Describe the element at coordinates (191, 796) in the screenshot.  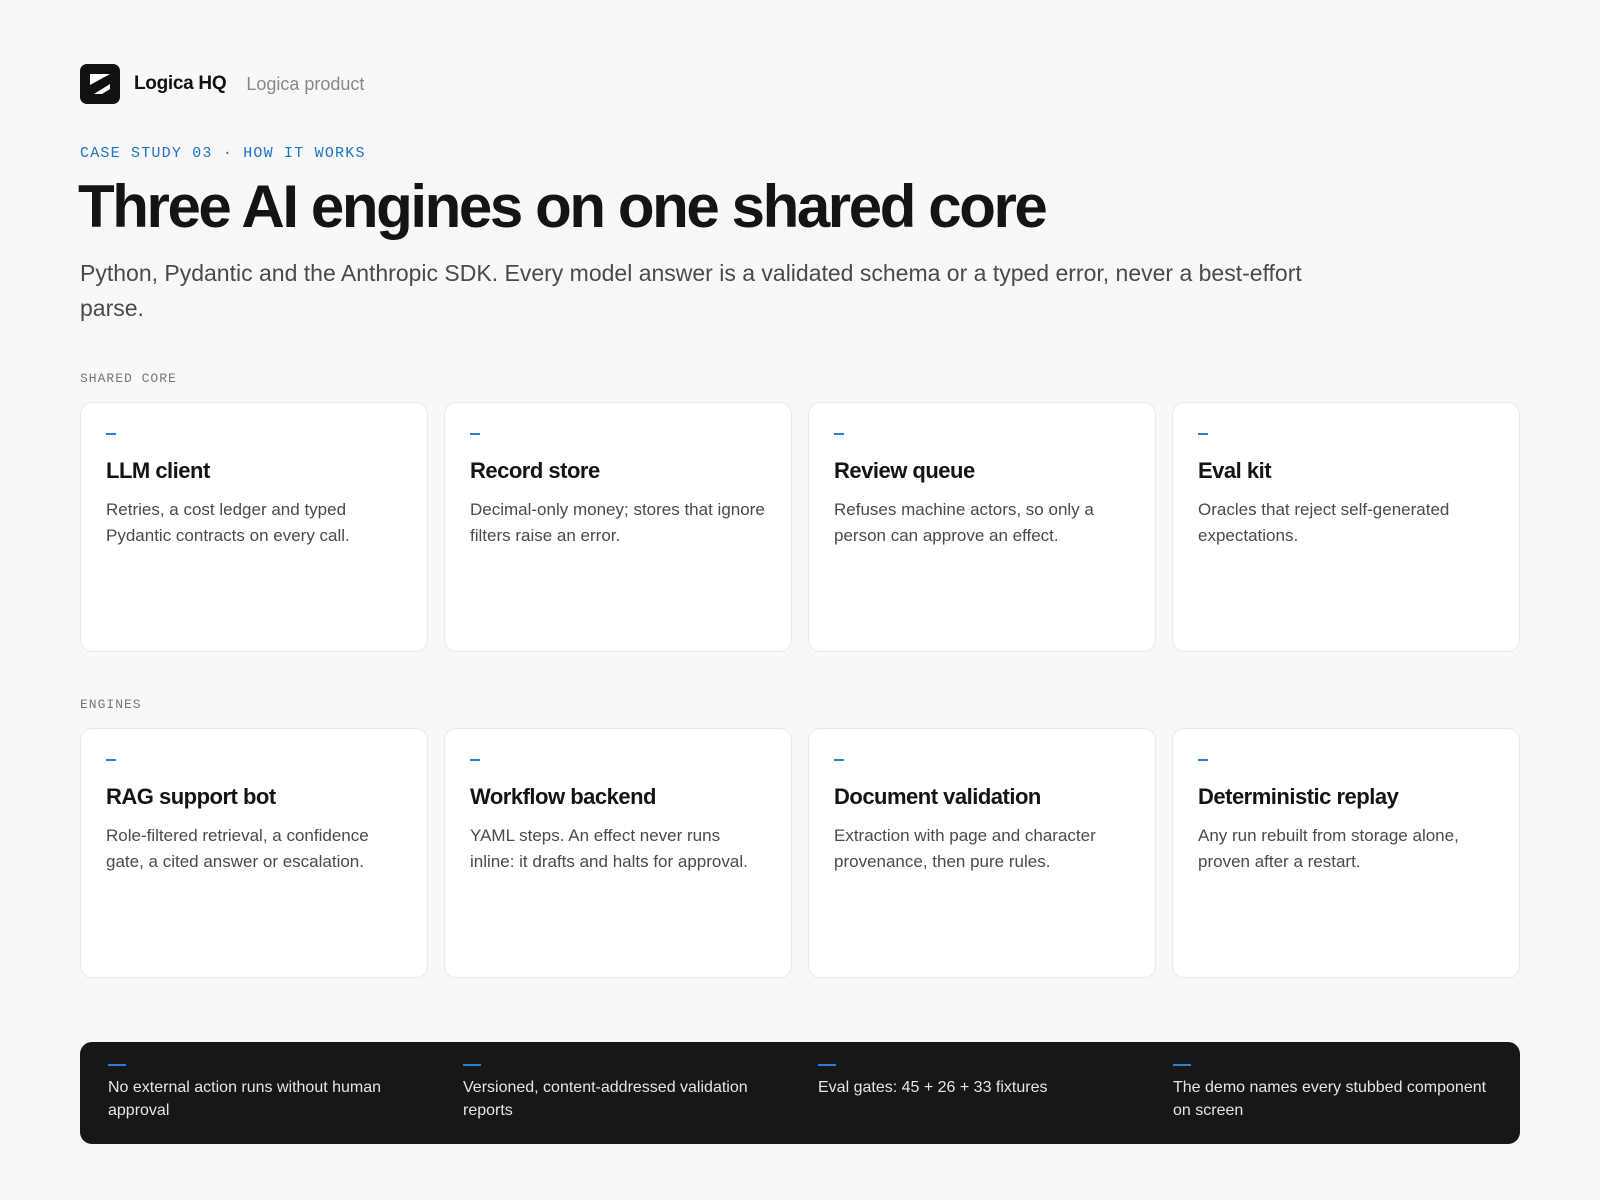
I see `card-title: RAG support bot` at that location.